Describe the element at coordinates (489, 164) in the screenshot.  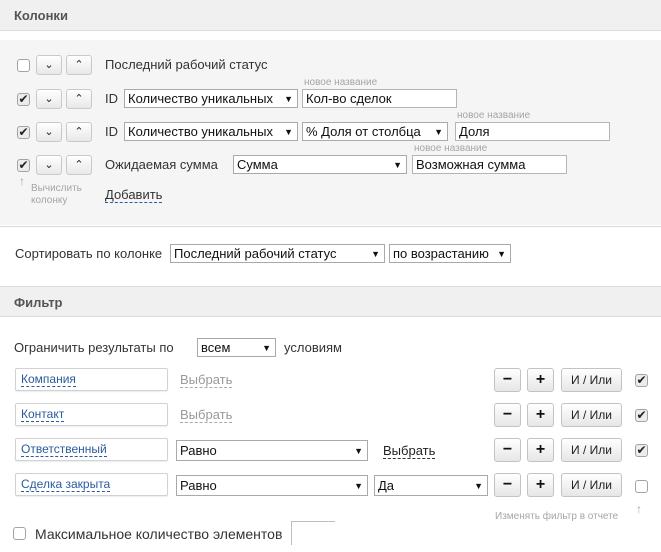
I see `column-4-name-input: Возможная сумма` at that location.